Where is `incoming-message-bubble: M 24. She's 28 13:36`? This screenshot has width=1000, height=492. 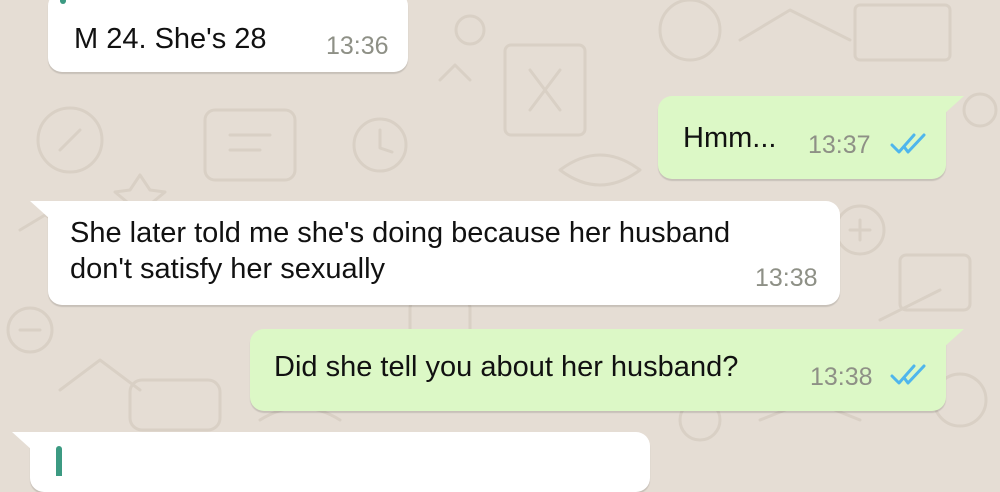 incoming-message-bubble: M 24. She's 28 13:36 is located at coordinates (228, 36).